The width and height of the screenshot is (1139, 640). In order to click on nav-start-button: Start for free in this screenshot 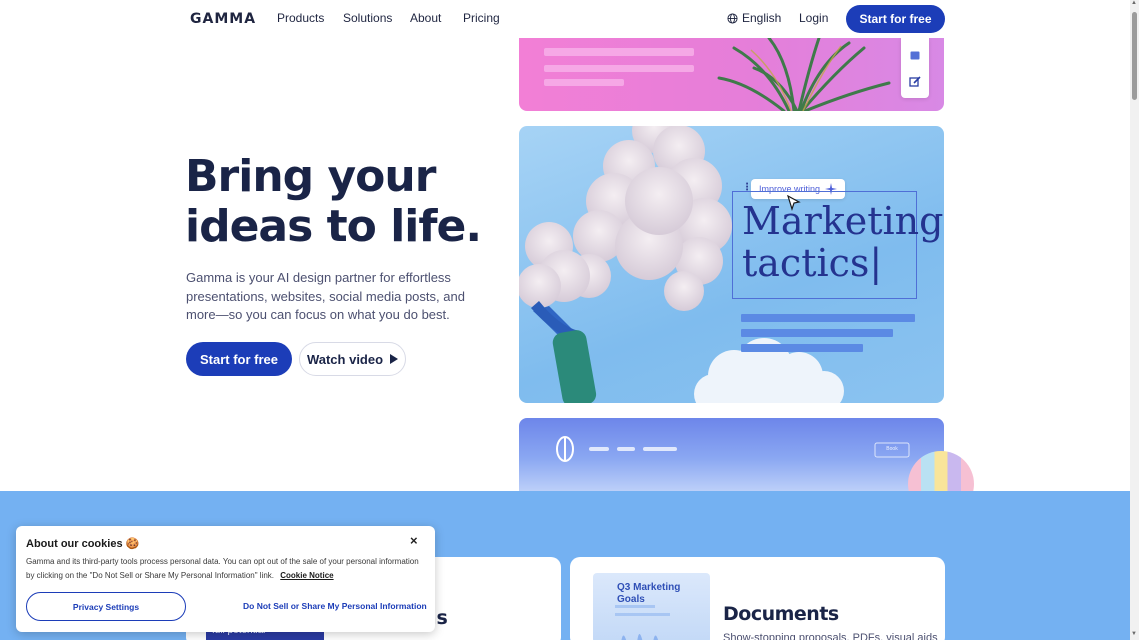, I will do `click(895, 19)`.